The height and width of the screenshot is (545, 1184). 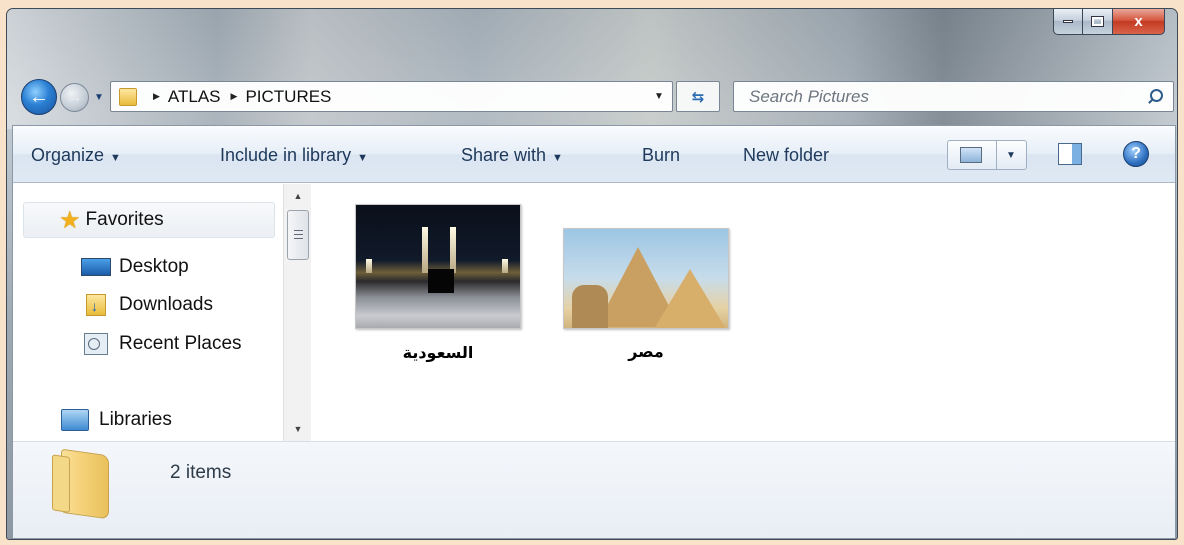 I want to click on item-count: 2 items, so click(x=201, y=472).